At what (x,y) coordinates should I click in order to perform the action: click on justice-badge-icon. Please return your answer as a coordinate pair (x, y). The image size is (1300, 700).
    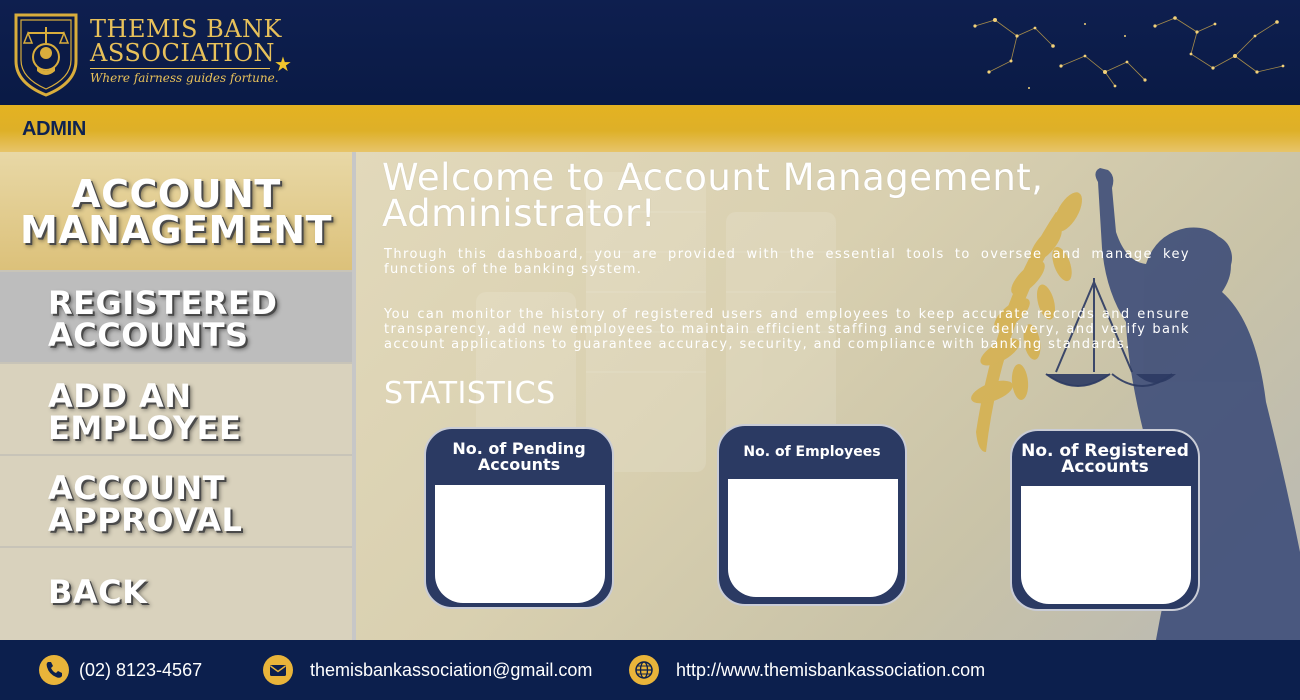
    Looking at the image, I should click on (46, 55).